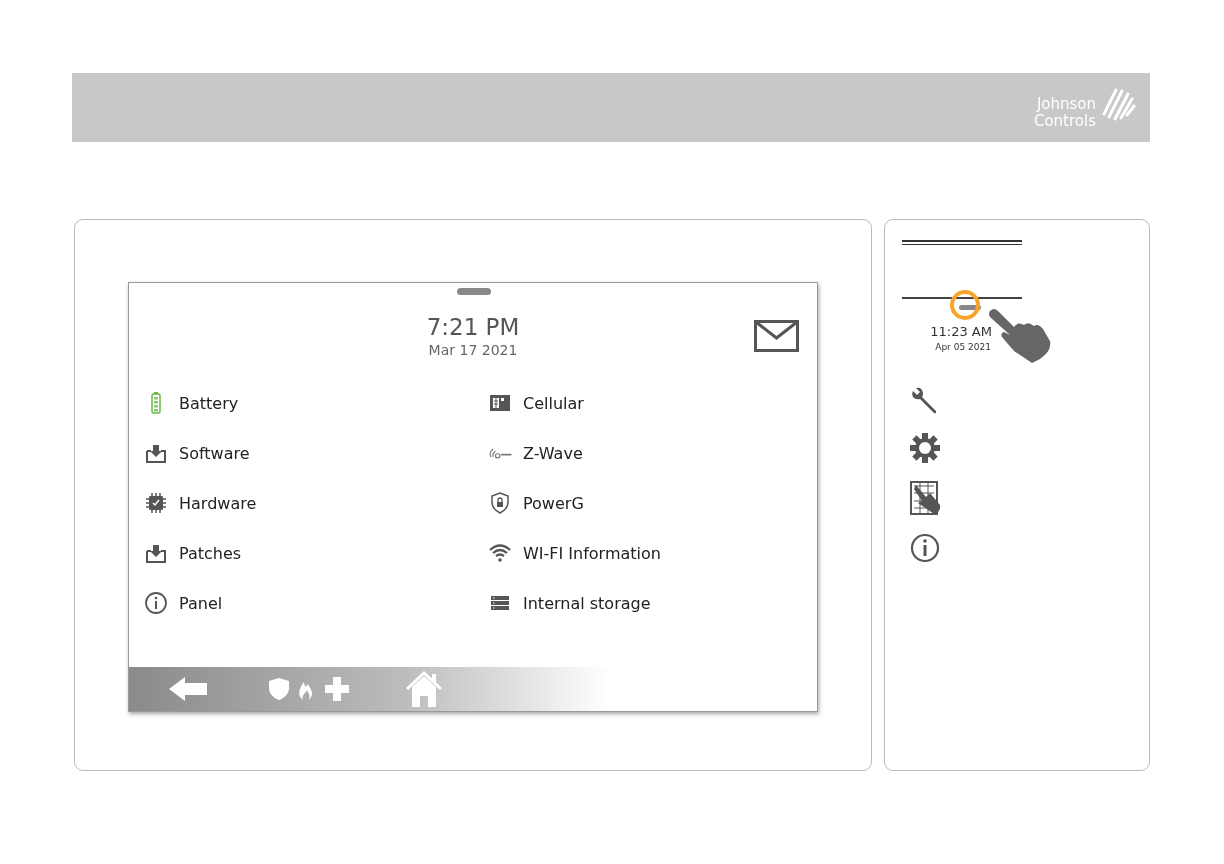 The width and height of the screenshot is (1224, 864). Describe the element at coordinates (926, 498) in the screenshot. I see `touchscreen-icon` at that location.